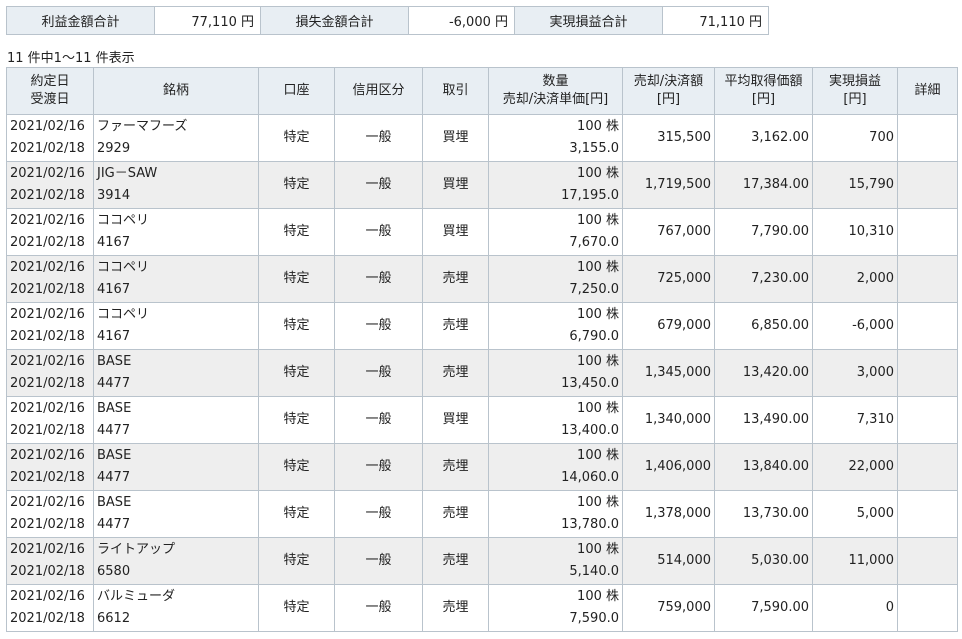  Describe the element at coordinates (594, 148) in the screenshot. I see `unit-price: 3,155.0` at that location.